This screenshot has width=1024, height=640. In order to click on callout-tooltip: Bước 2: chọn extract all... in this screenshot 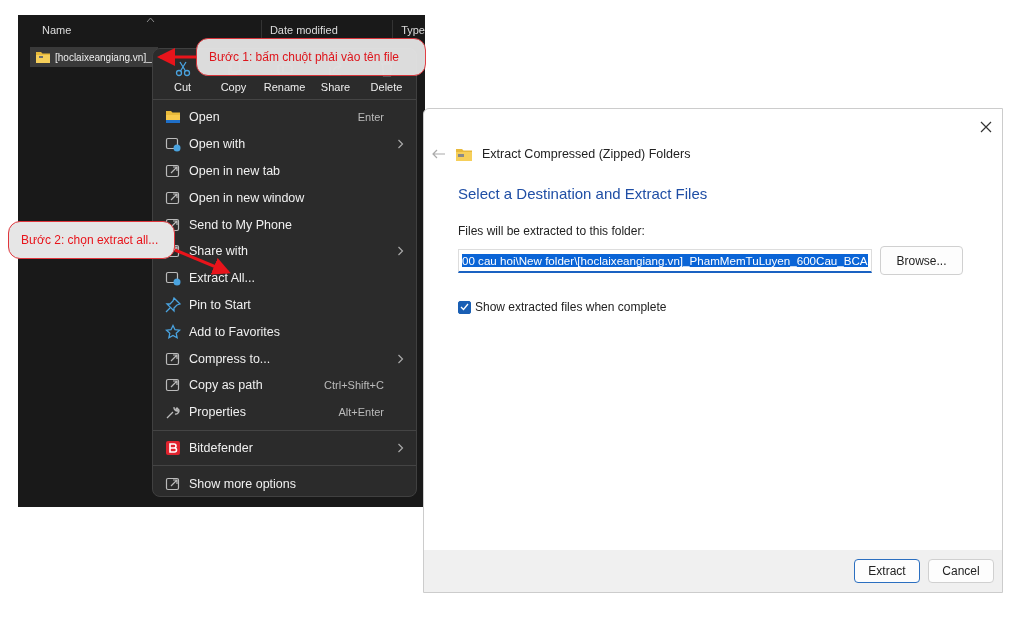, I will do `click(91, 240)`.